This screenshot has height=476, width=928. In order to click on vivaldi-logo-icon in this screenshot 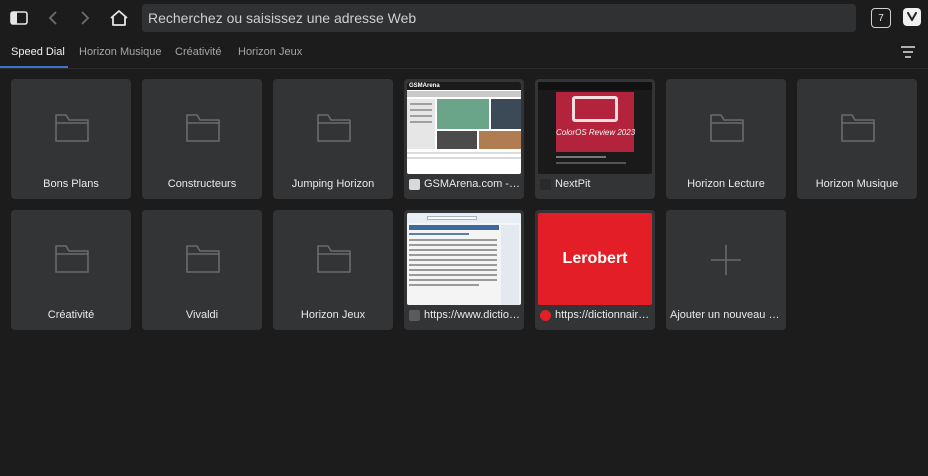, I will do `click(912, 16)`.